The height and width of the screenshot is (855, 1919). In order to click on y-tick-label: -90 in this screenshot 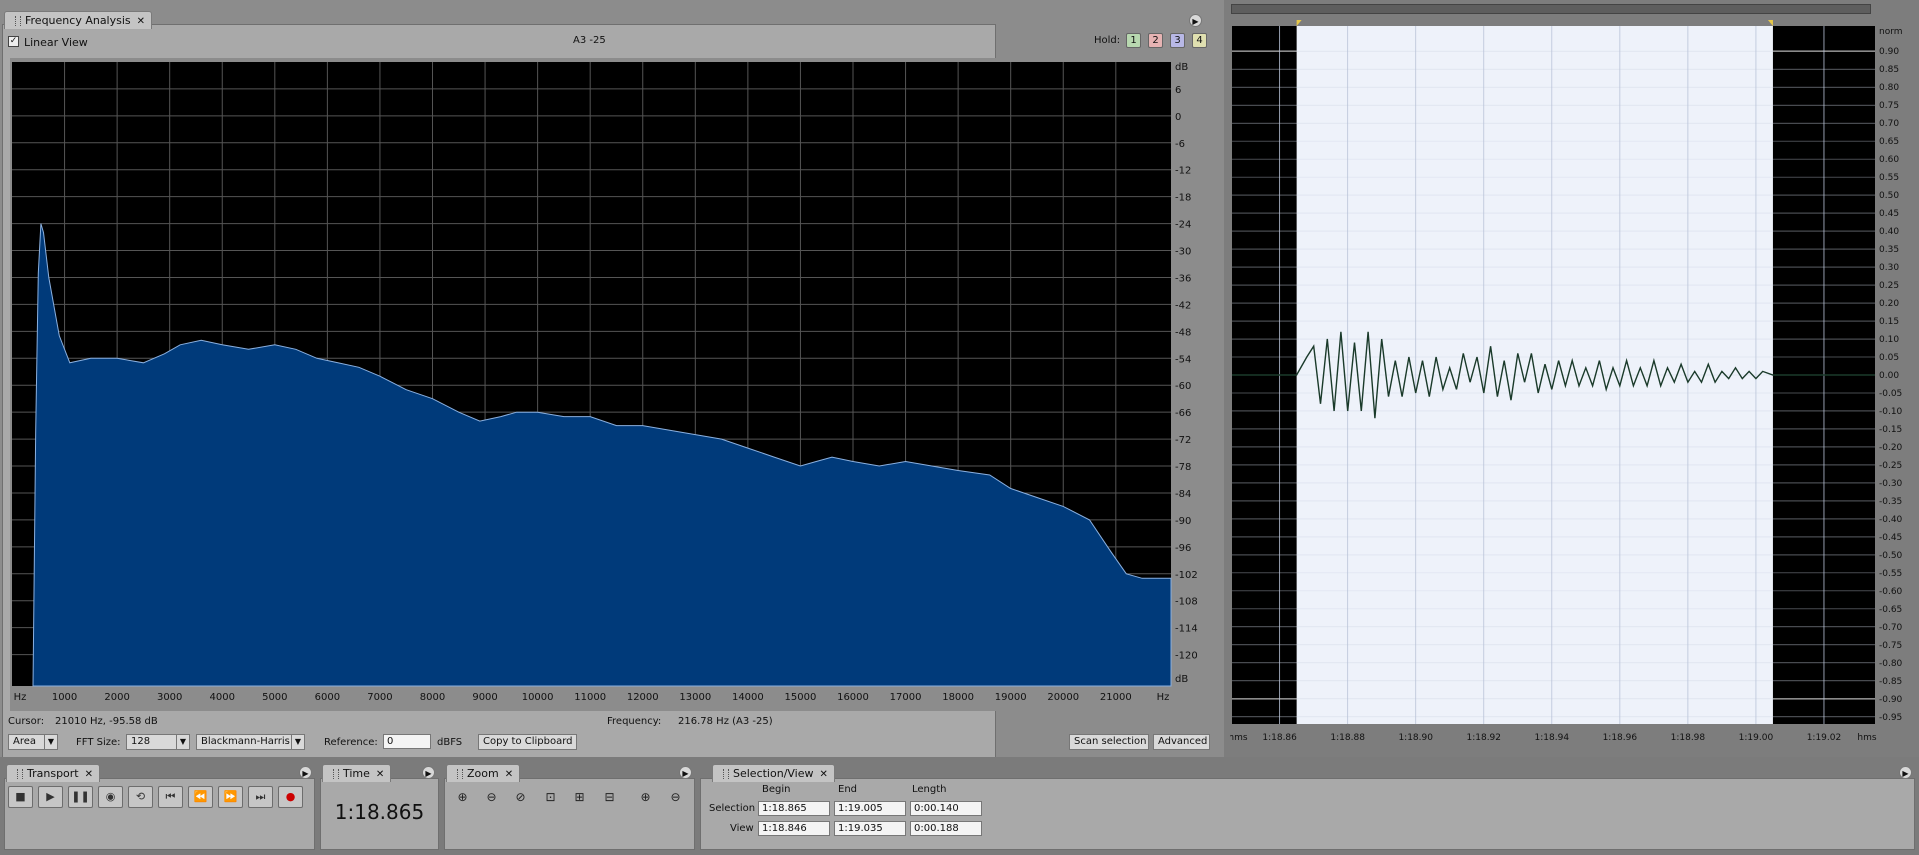, I will do `click(1183, 521)`.